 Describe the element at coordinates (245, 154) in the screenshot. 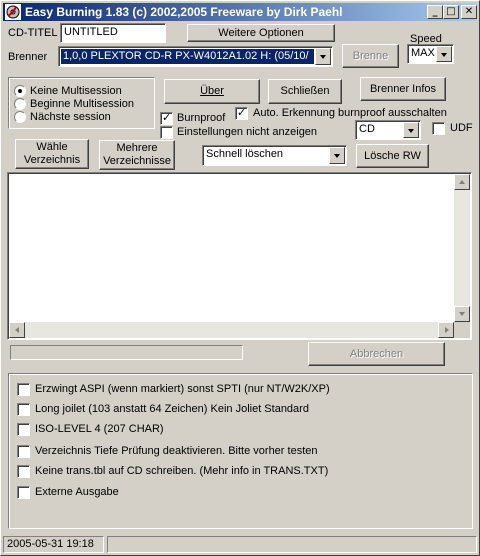

I see `erase-mode-value: Schnell löschen` at that location.